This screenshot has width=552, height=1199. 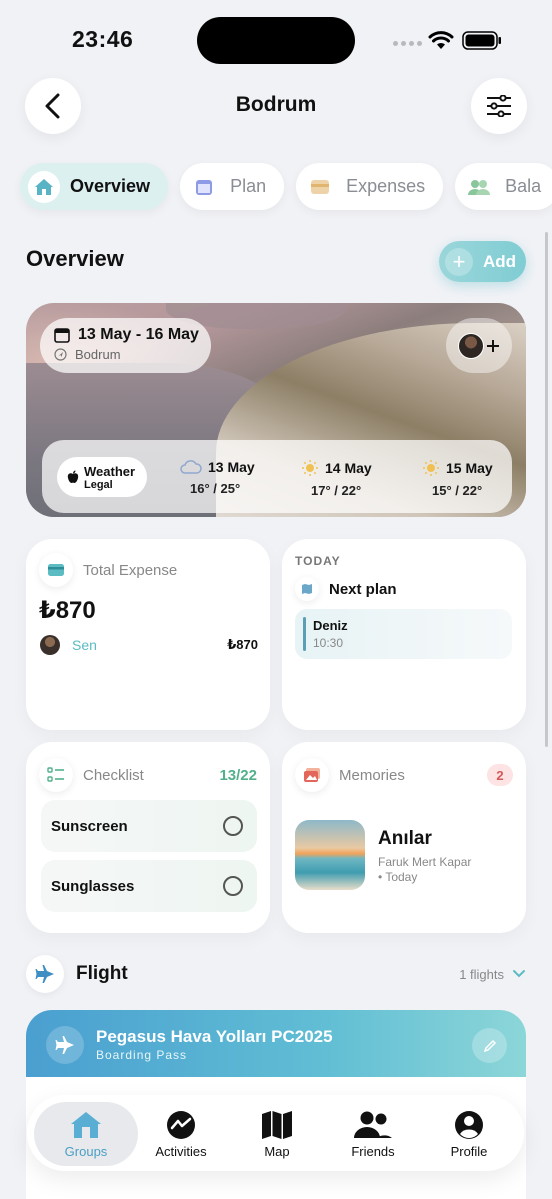 What do you see at coordinates (138, 334) in the screenshot?
I see `trip-date-range: 13 May - 16 May` at bounding box center [138, 334].